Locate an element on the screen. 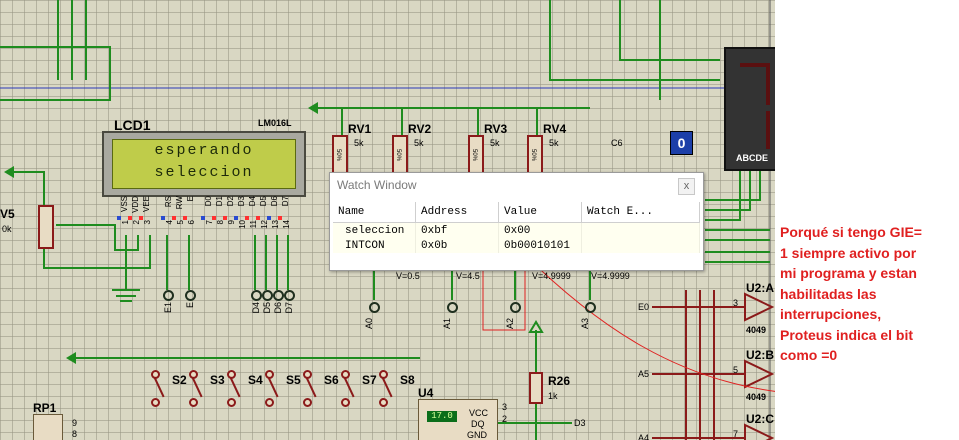 The image size is (959, 440). switch-s2 is located at coordinates (158, 388).